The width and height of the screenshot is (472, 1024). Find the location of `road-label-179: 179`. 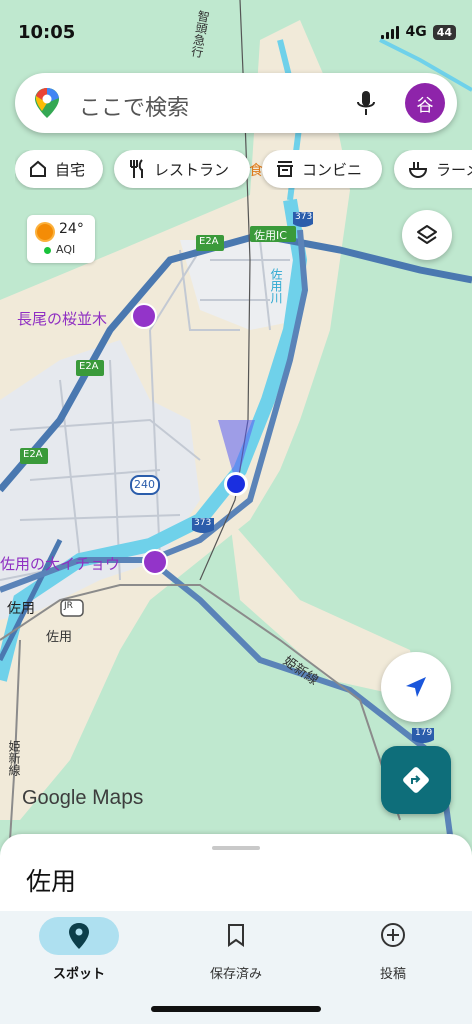

road-label-179: 179 is located at coordinates (424, 733).